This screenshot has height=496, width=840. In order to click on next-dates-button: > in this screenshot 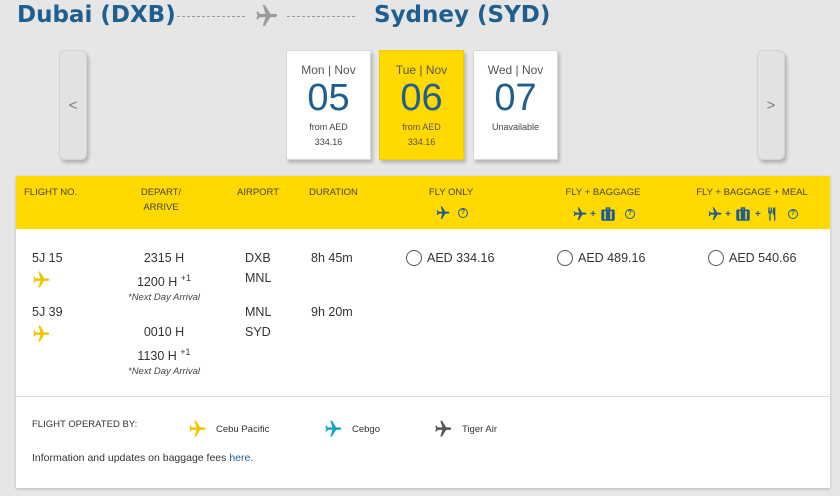, I will do `click(771, 105)`.